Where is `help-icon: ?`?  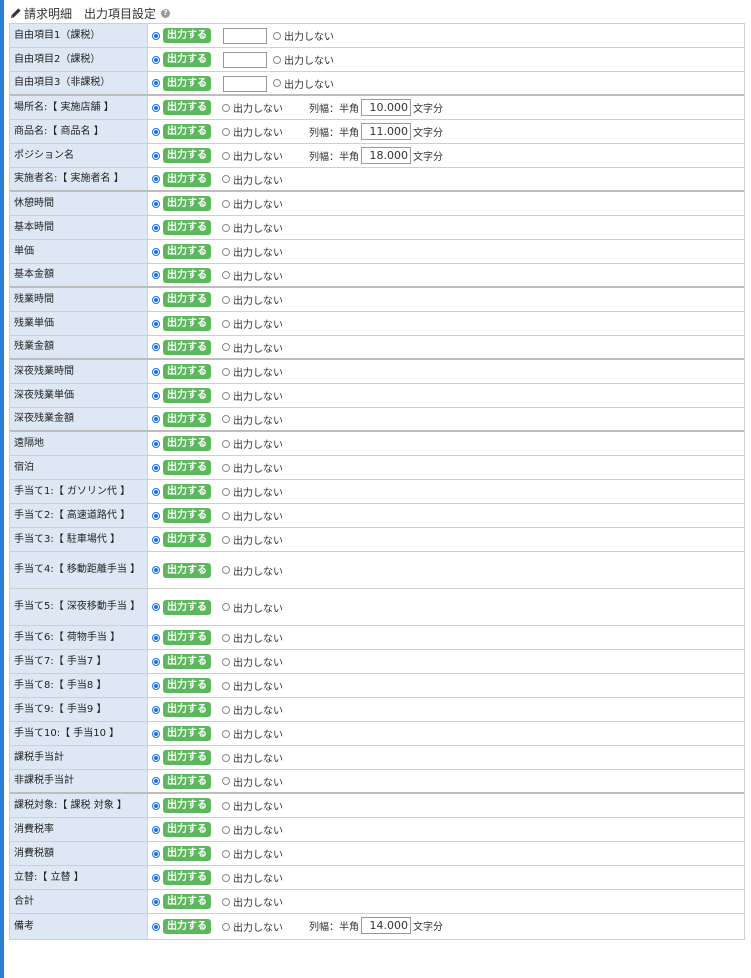
help-icon: ? is located at coordinates (166, 13).